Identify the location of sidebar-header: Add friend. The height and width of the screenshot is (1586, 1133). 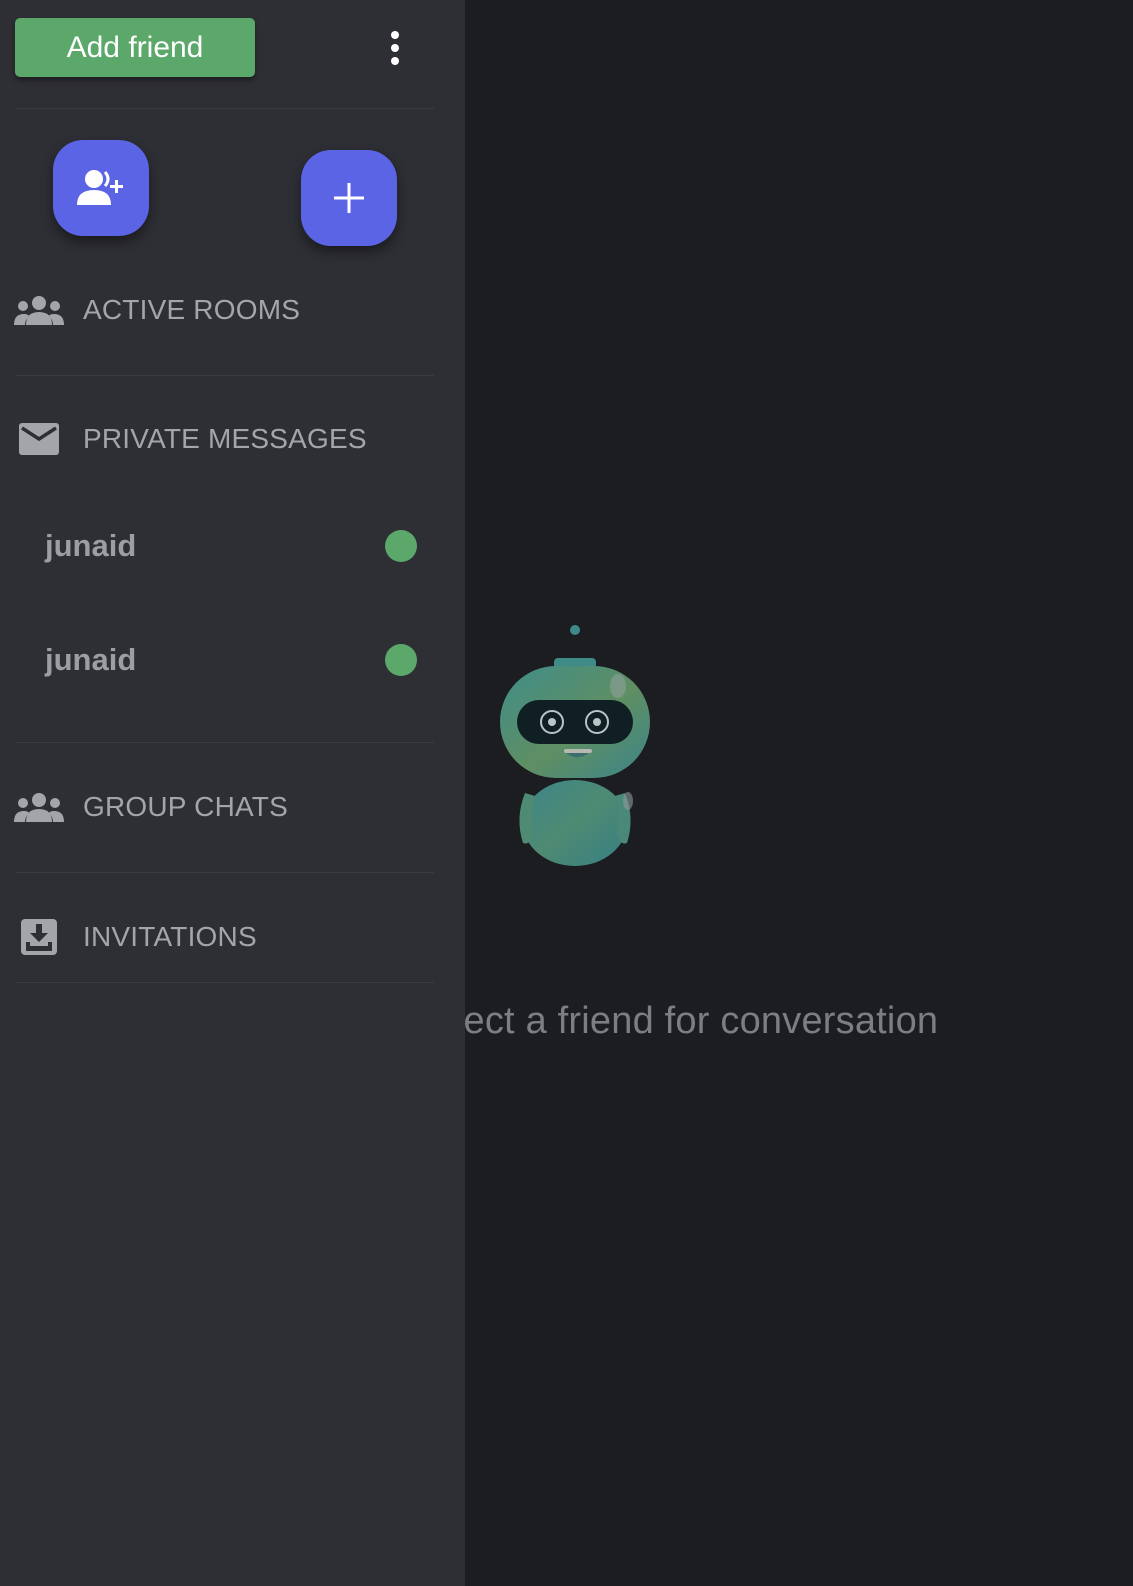
(232, 54).